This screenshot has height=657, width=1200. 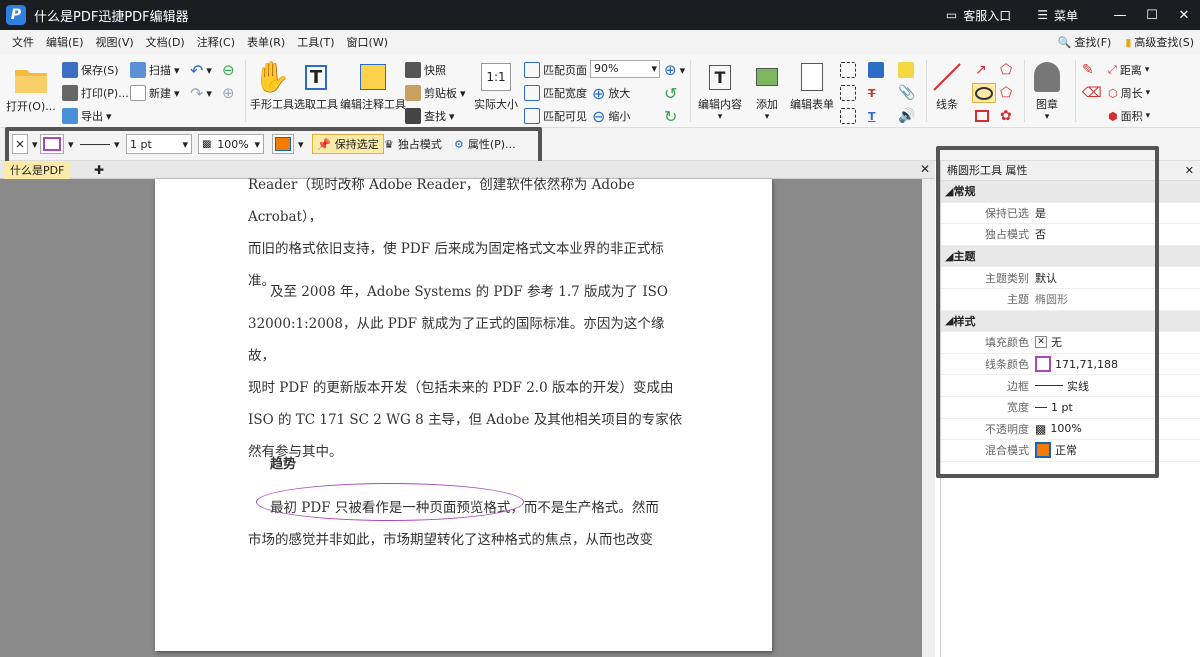 What do you see at coordinates (1159, 42) in the screenshot?
I see `advanced-find-button: ▮ 高级查找(S)` at bounding box center [1159, 42].